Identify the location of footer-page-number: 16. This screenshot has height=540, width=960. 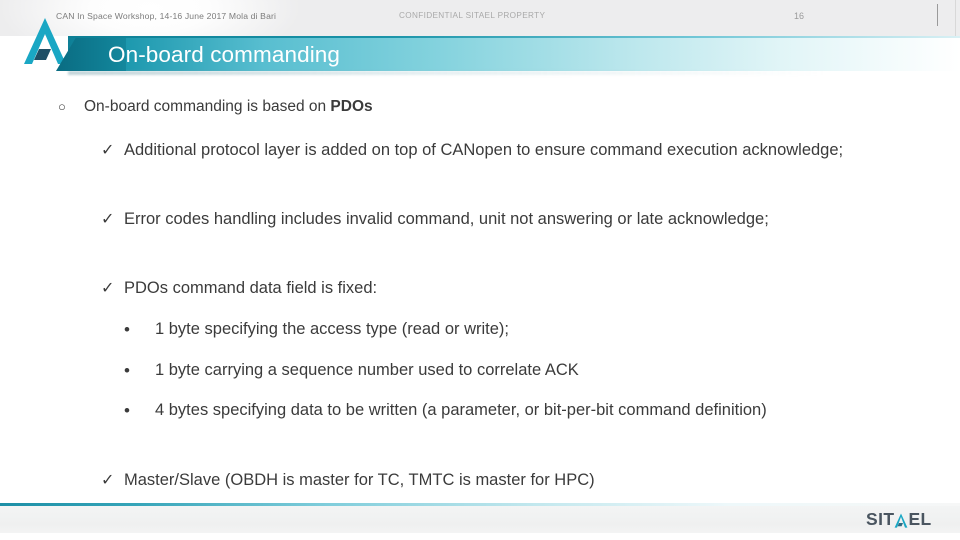
(799, 16).